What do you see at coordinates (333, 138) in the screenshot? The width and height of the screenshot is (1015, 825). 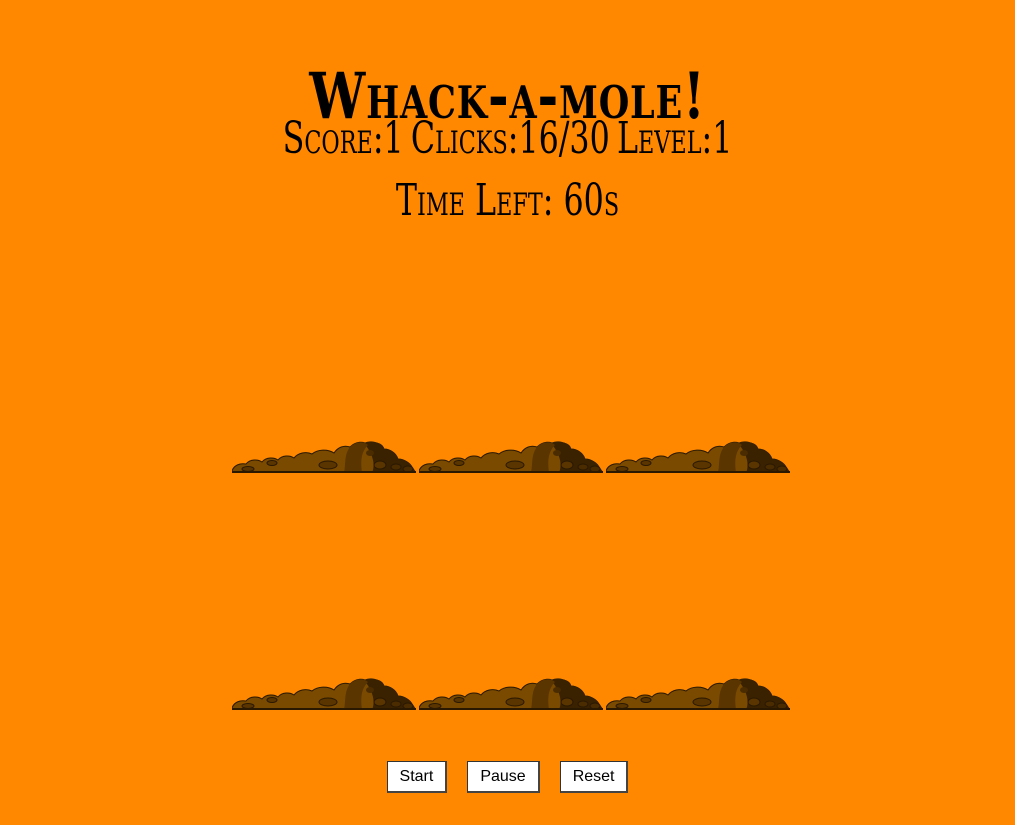 I see `score-label: Score:` at bounding box center [333, 138].